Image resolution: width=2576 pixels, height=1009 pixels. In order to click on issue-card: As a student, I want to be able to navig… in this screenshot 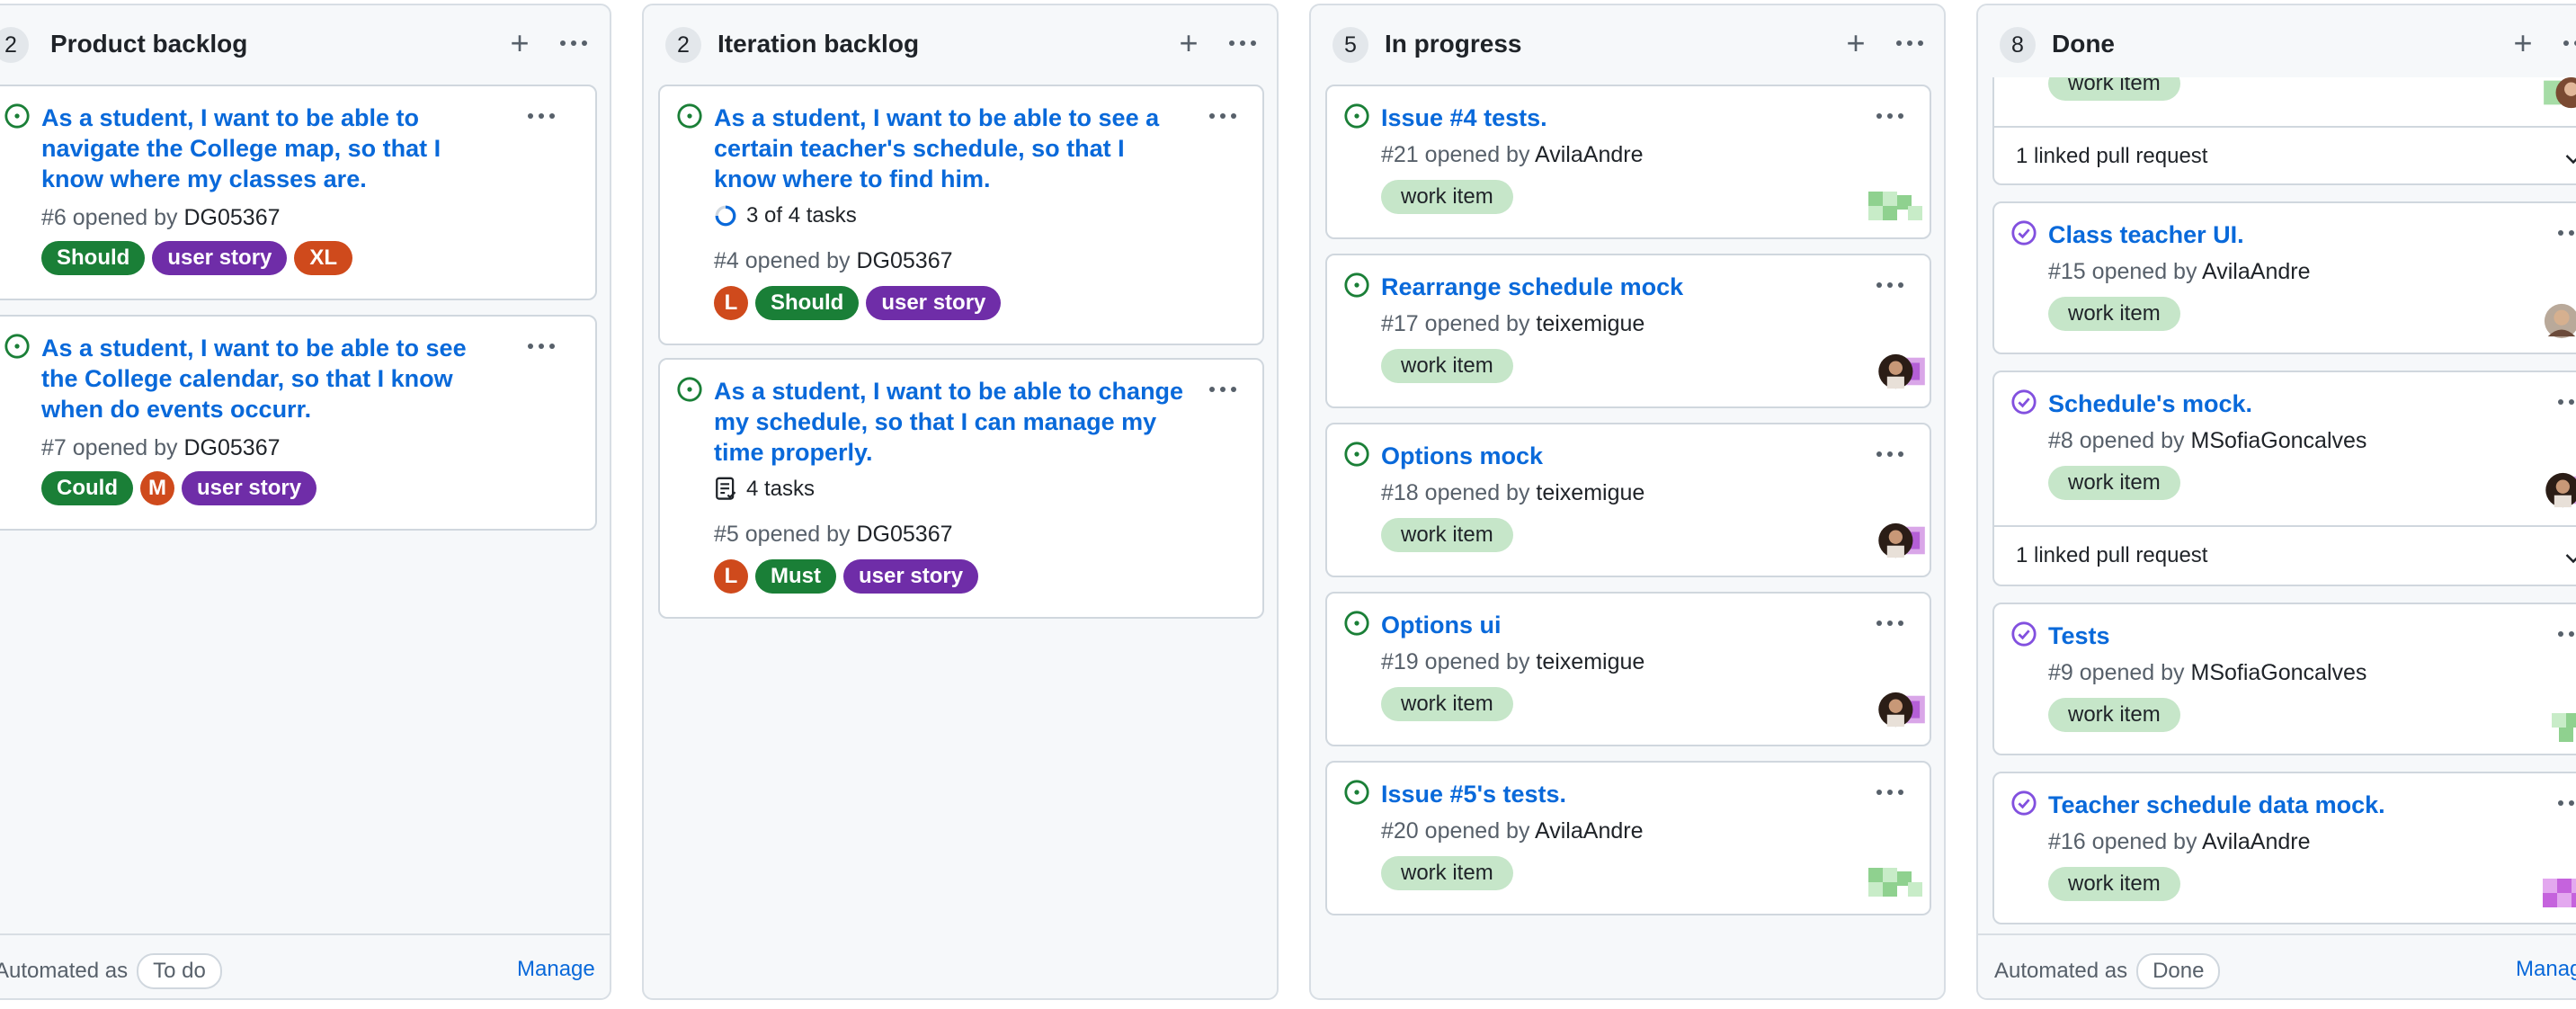, I will do `click(299, 193)`.